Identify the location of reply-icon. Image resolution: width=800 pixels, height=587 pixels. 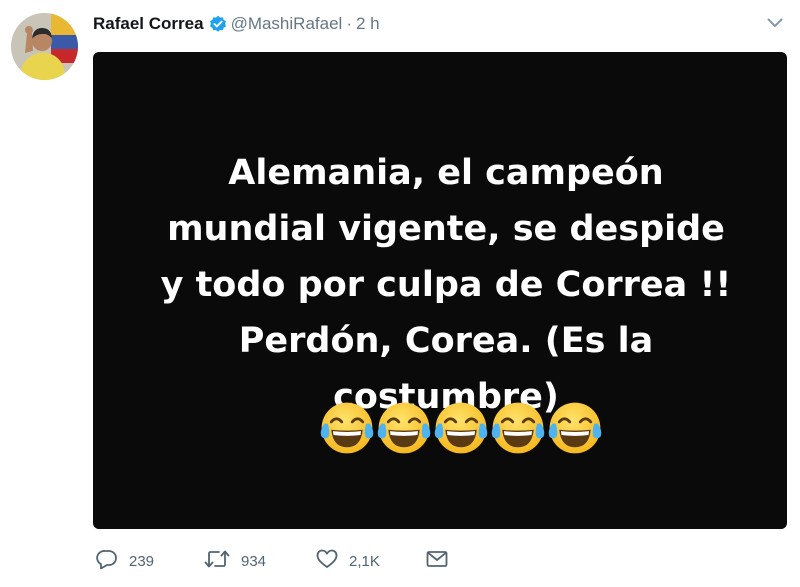
(107, 561).